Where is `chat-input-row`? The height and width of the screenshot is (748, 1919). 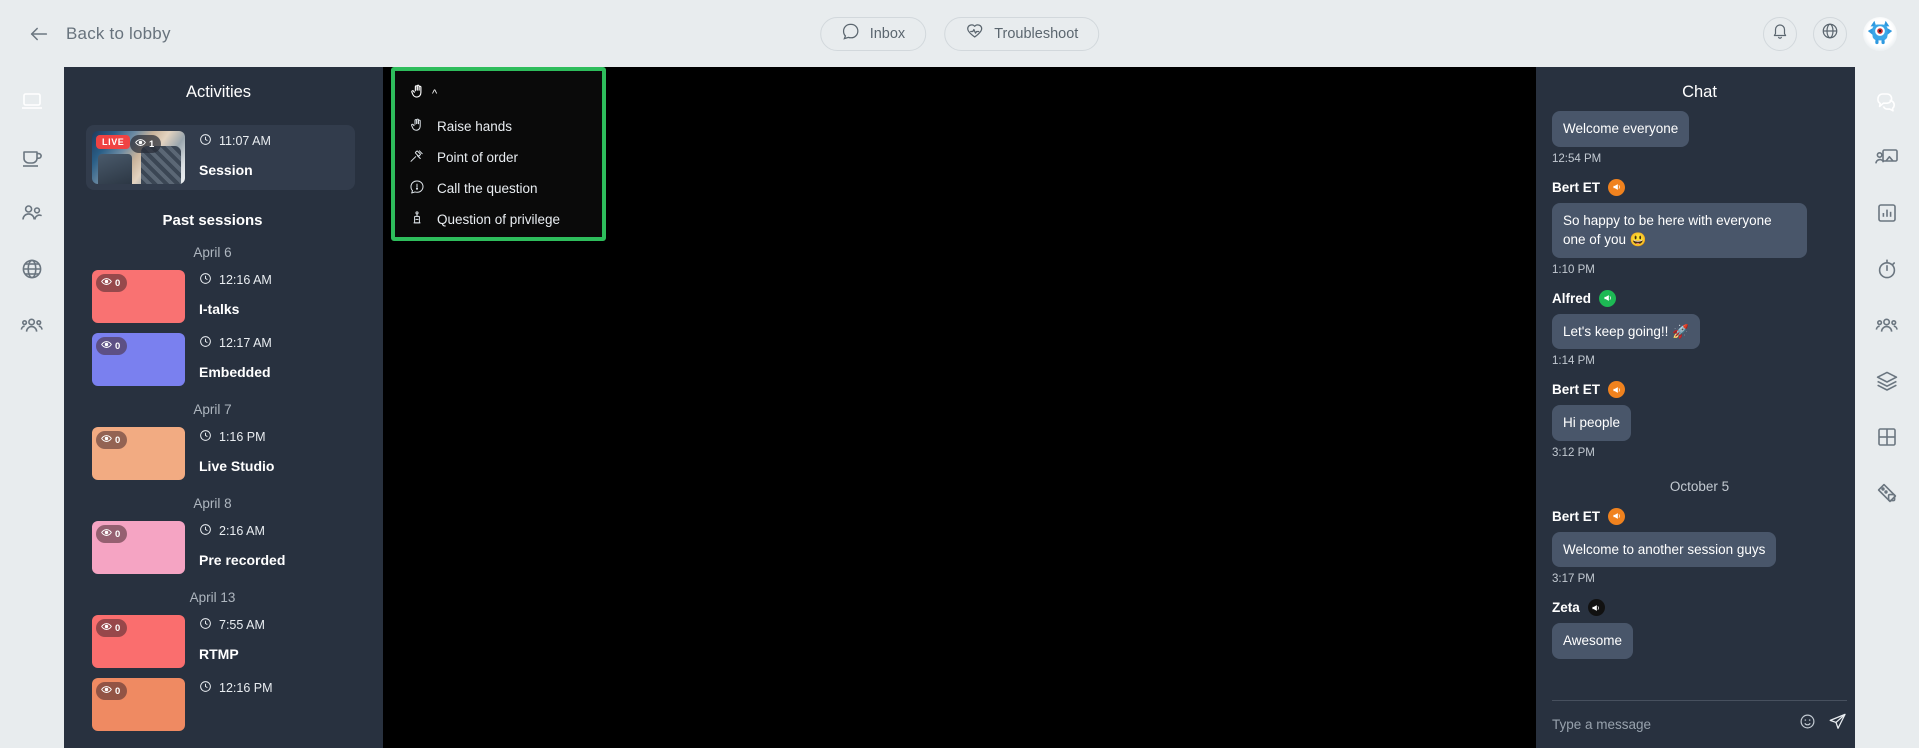
chat-input-row is located at coordinates (1699, 718).